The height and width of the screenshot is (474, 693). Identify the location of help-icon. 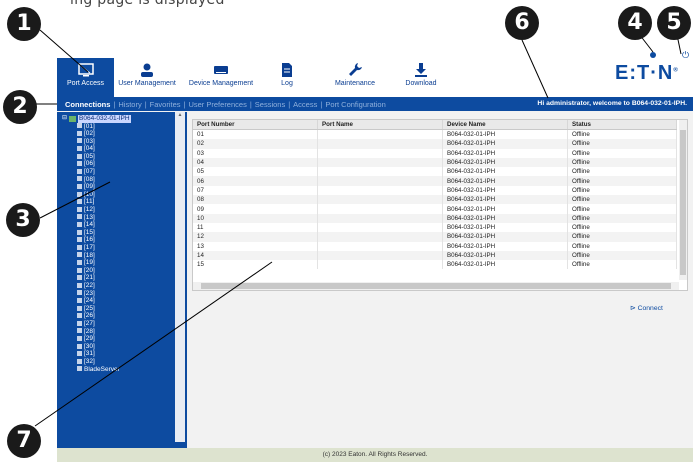
(653, 55).